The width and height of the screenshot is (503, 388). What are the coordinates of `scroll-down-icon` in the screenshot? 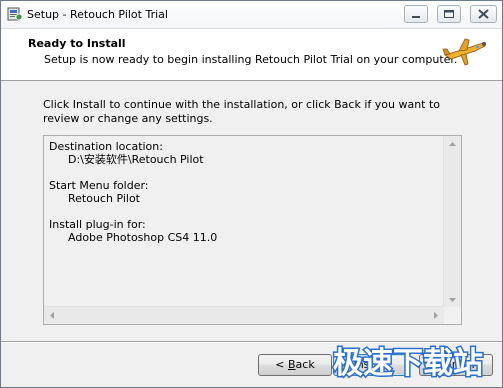 It's located at (452, 299).